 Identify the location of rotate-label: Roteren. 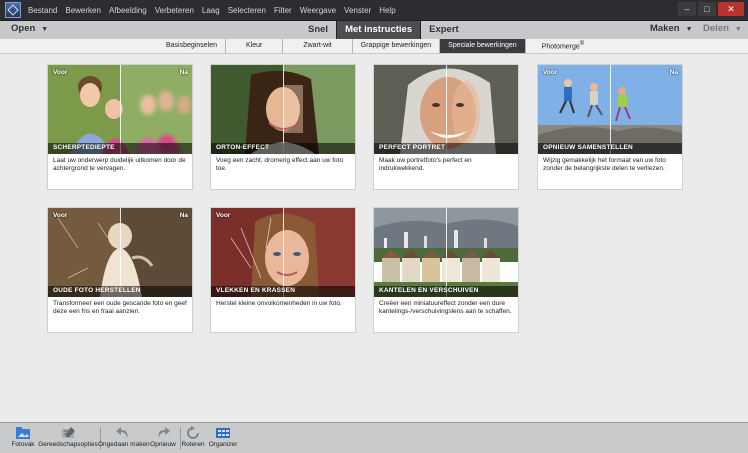
(193, 444).